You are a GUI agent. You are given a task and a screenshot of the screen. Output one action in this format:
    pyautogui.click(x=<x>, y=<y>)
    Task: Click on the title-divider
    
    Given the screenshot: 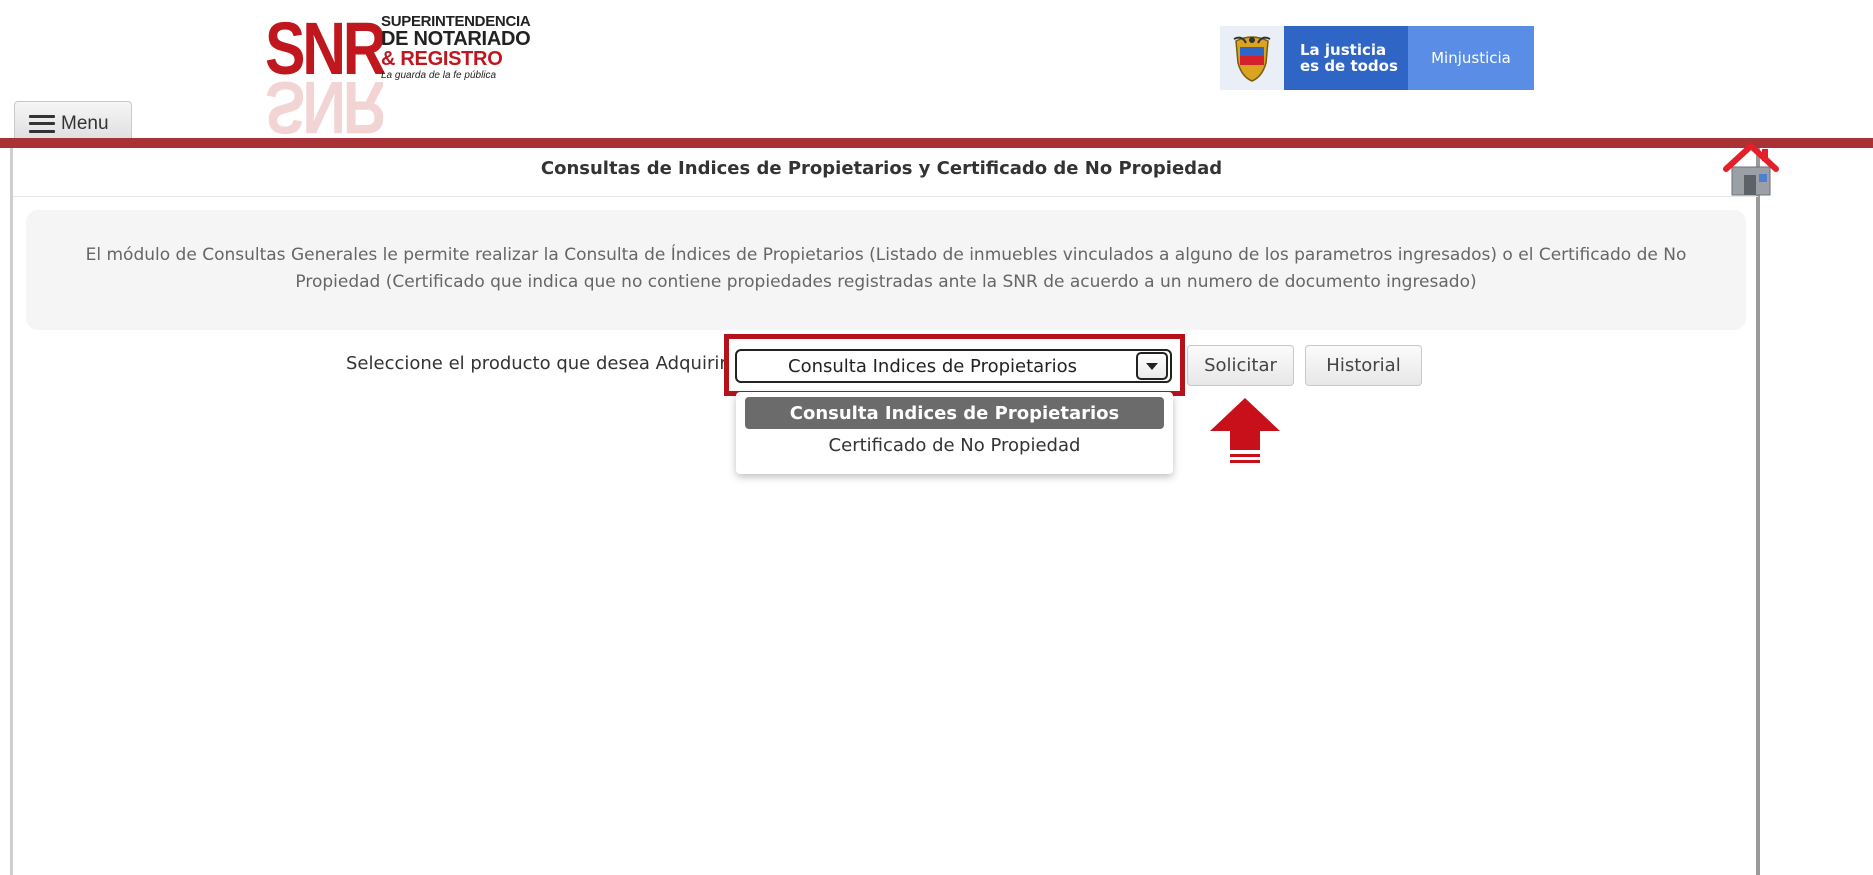 What is the action you would take?
    pyautogui.click(x=885, y=196)
    